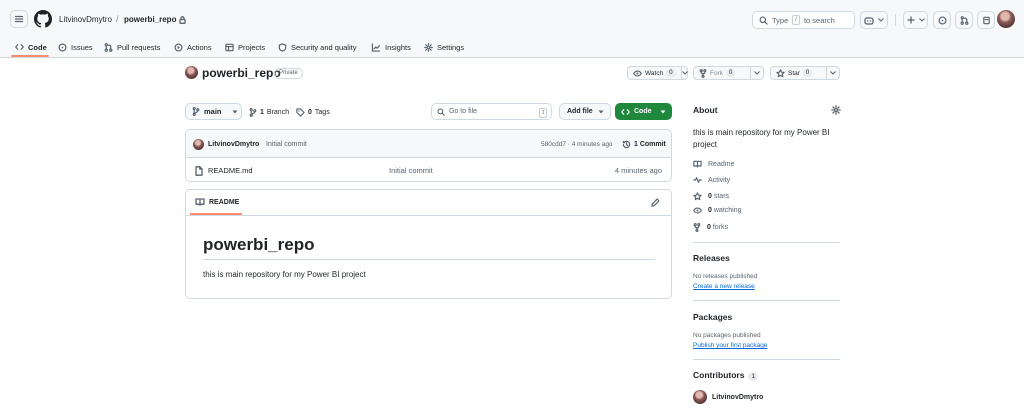 This screenshot has width=1024, height=414. What do you see at coordinates (585, 111) in the screenshot?
I see `add-file-button: Add file` at bounding box center [585, 111].